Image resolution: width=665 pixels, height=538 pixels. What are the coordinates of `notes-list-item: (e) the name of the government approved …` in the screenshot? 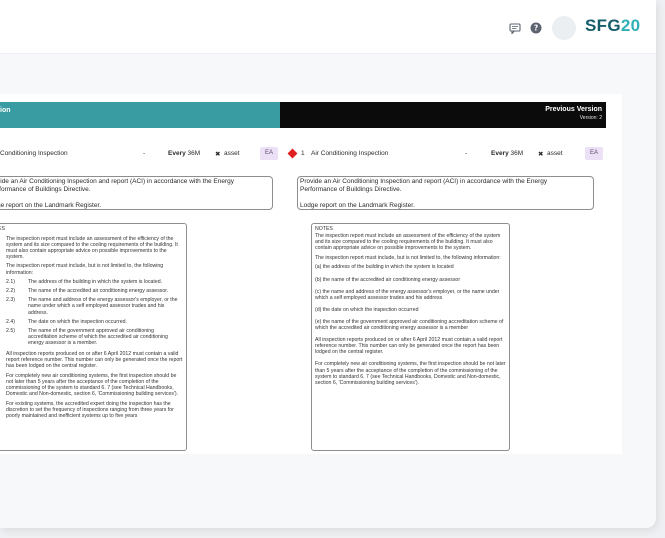 It's located at (409, 325).